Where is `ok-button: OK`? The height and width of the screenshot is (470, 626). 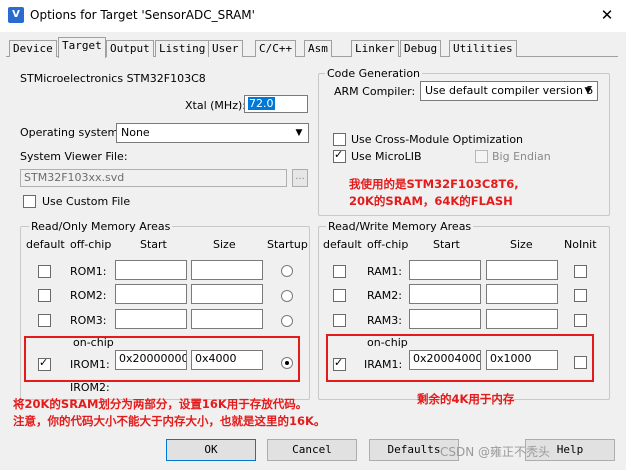
ok-button: OK is located at coordinates (211, 450).